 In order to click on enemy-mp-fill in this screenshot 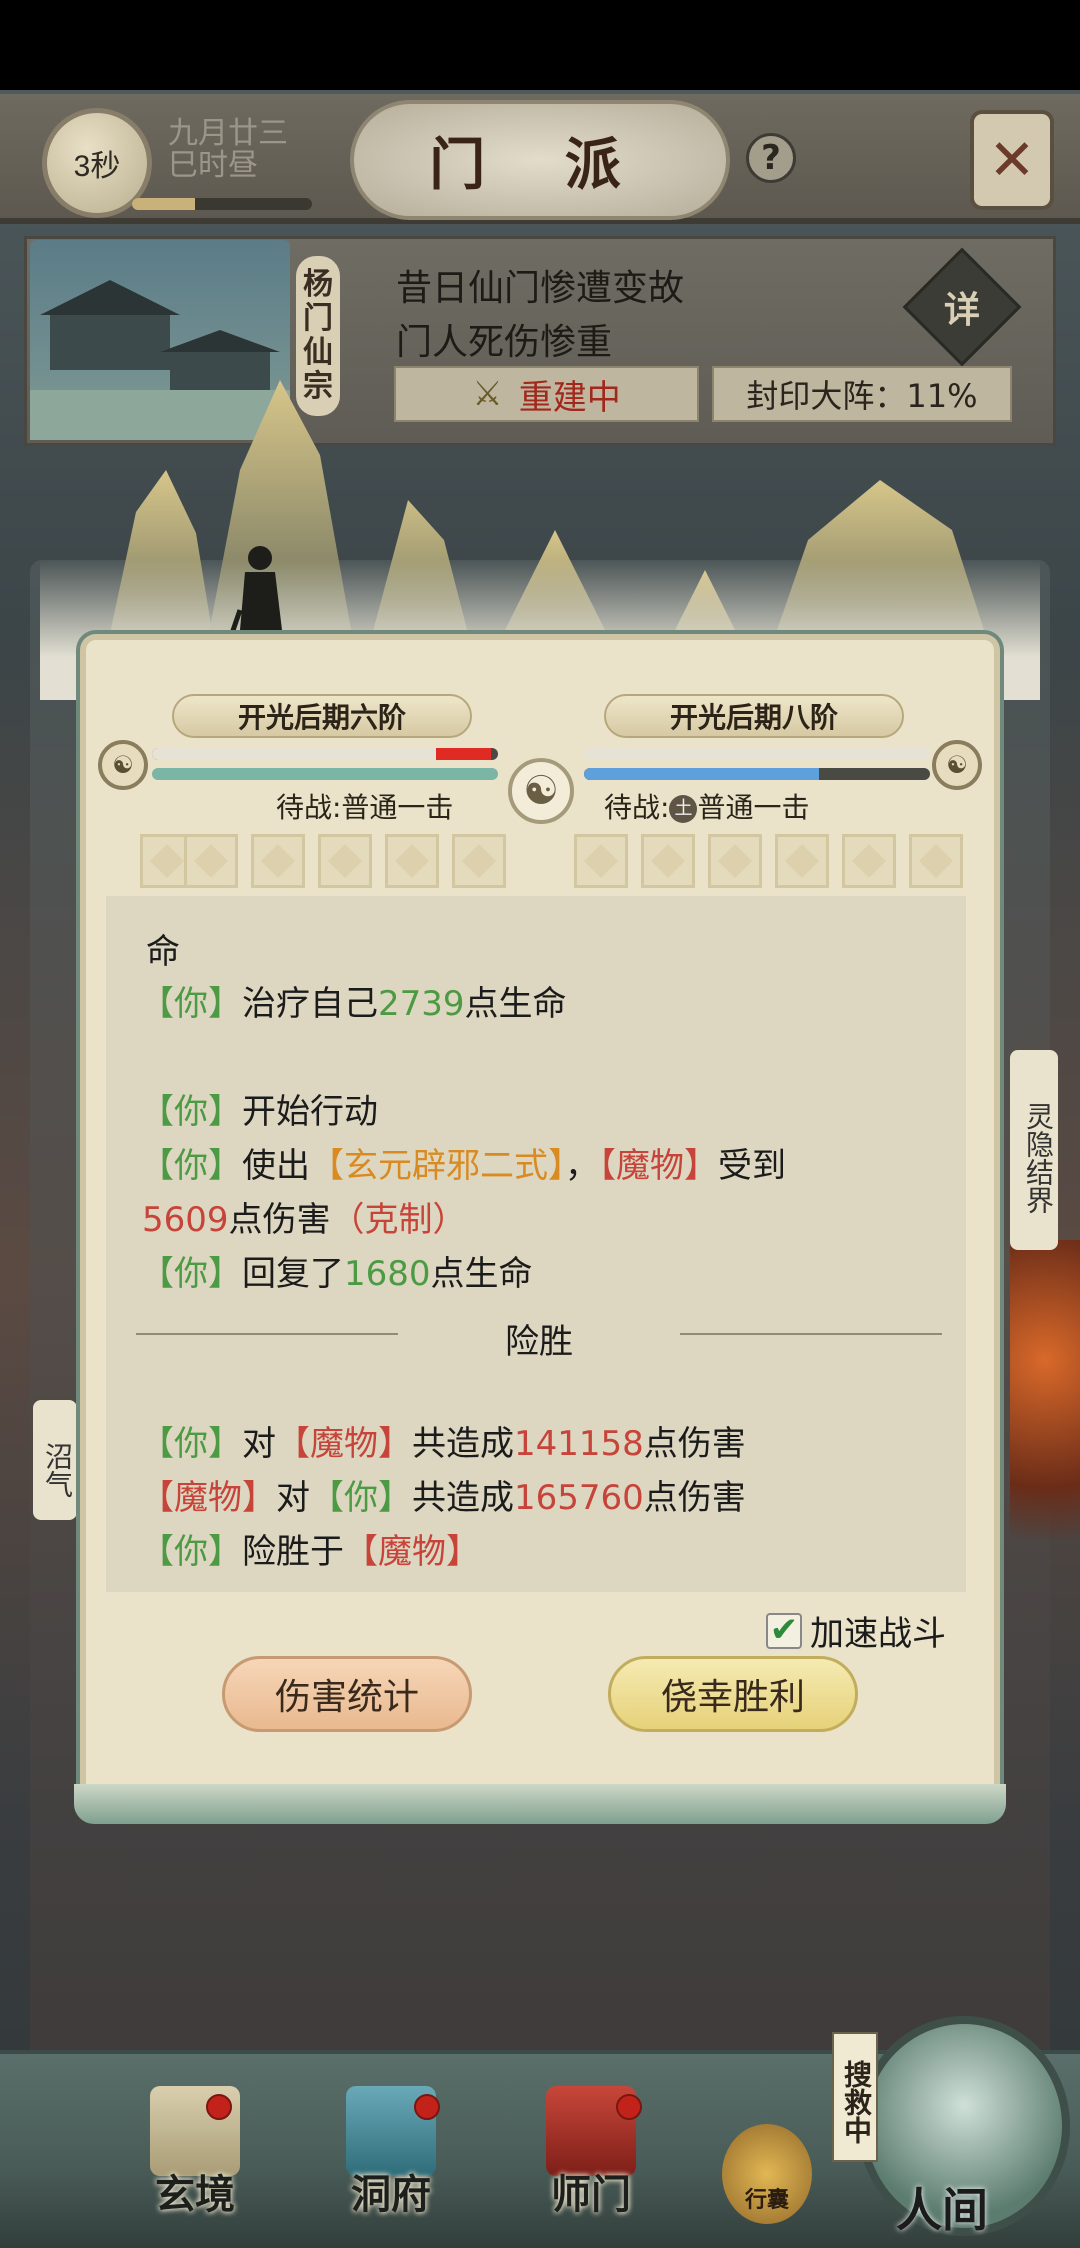, I will do `click(702, 774)`.